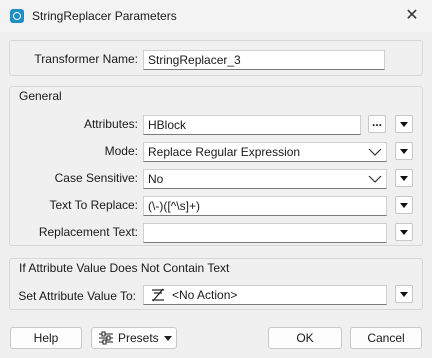  Describe the element at coordinates (404, 151) in the screenshot. I see `mode-menu-button` at that location.